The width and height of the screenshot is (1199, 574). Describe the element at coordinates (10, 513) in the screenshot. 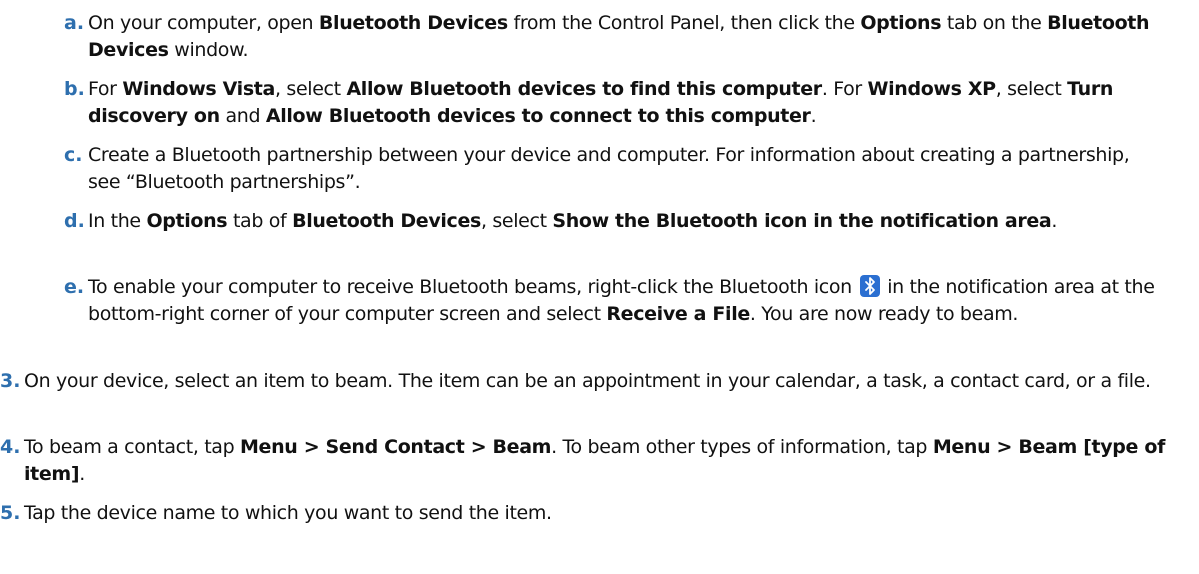

I see `step-marker: 5.` at that location.